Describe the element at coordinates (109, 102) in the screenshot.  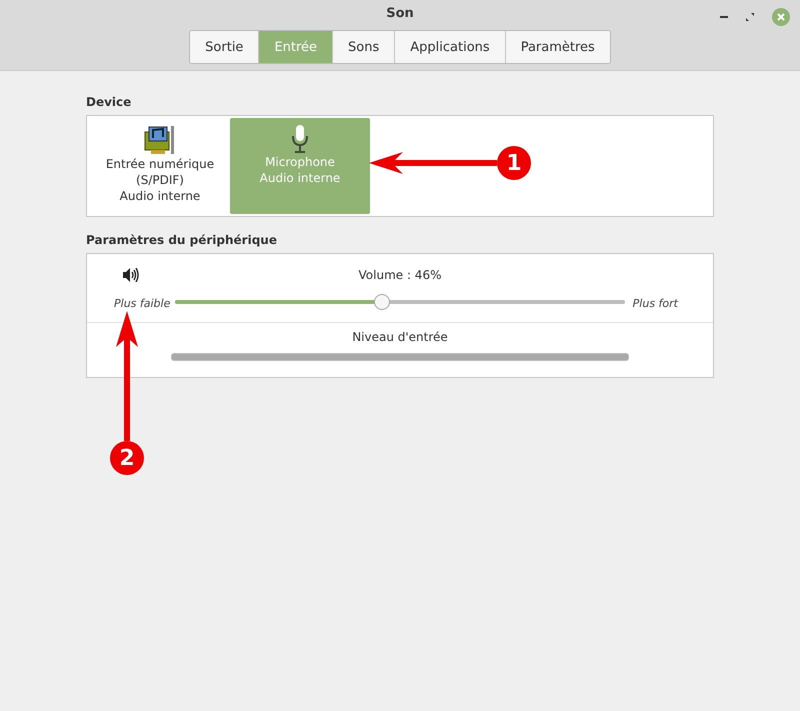
I see `section-heading: Device` at that location.